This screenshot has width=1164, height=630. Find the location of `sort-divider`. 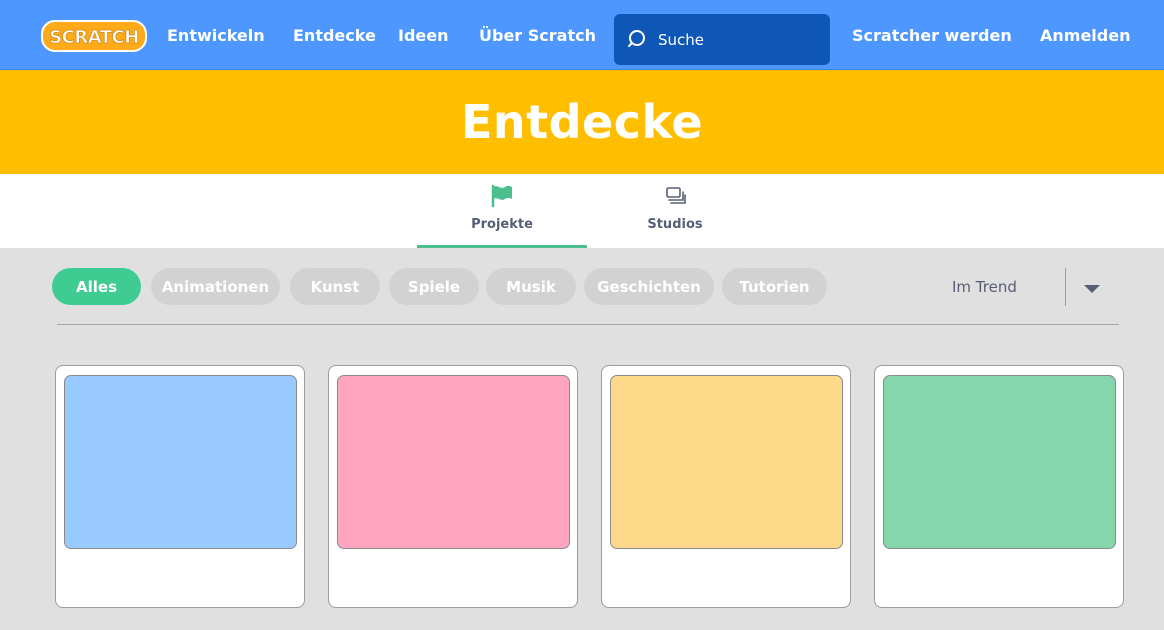

sort-divider is located at coordinates (1065, 287).